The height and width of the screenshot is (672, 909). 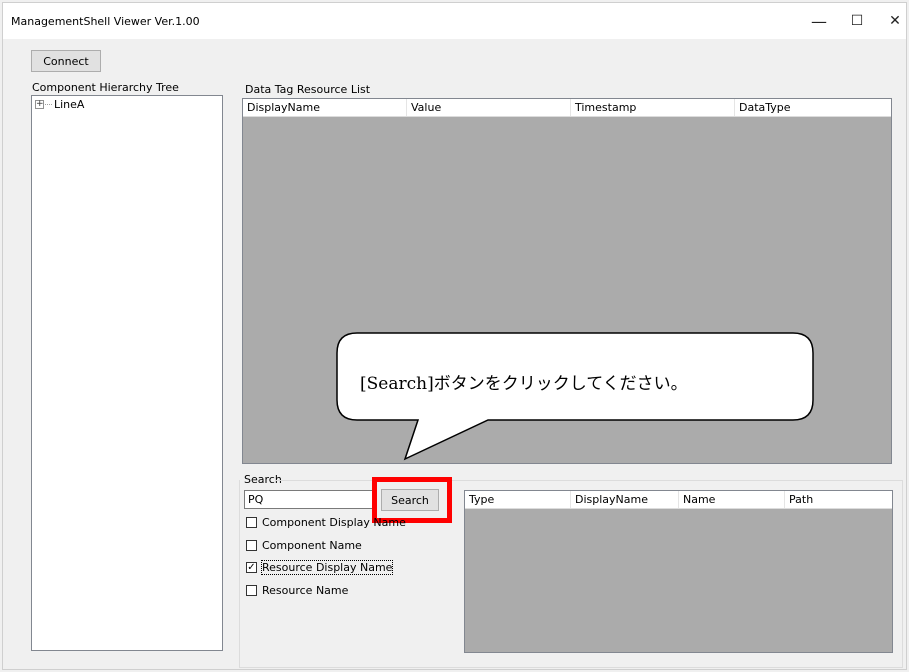 I want to click on data-tag-grid-header: DisplayName Value Timestamp DataType, so click(x=567, y=108).